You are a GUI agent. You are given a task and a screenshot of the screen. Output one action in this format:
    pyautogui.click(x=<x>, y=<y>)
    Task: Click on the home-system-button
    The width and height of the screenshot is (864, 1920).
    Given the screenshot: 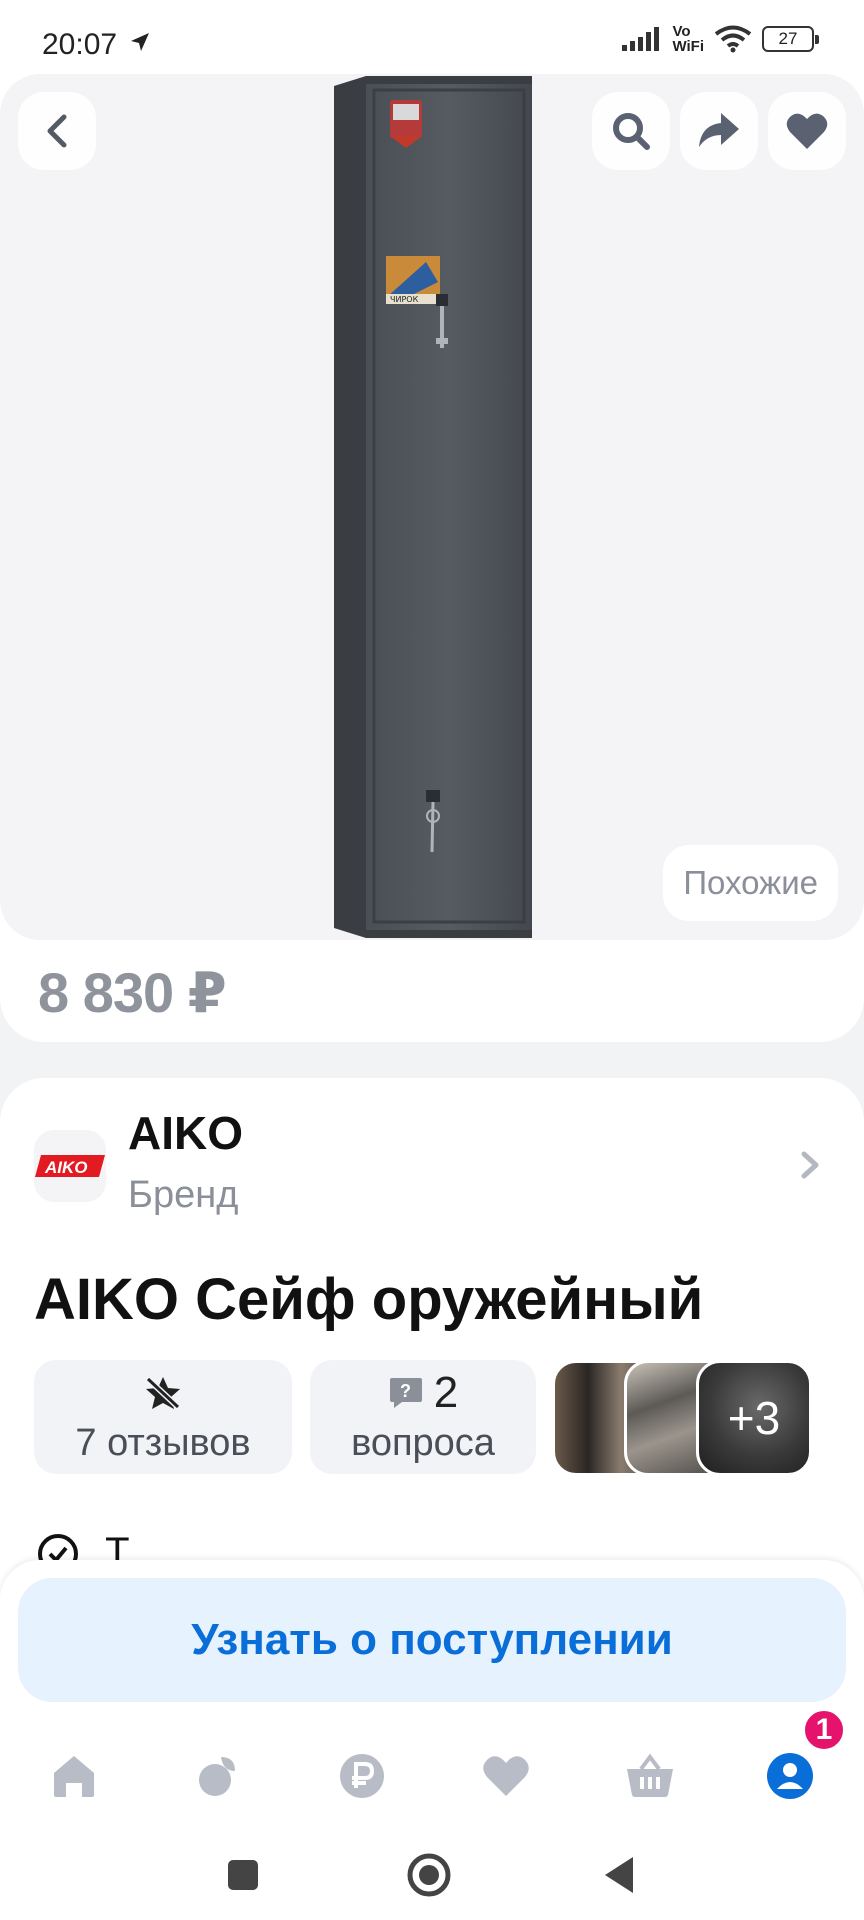 What is the action you would take?
    pyautogui.click(x=429, y=1875)
    